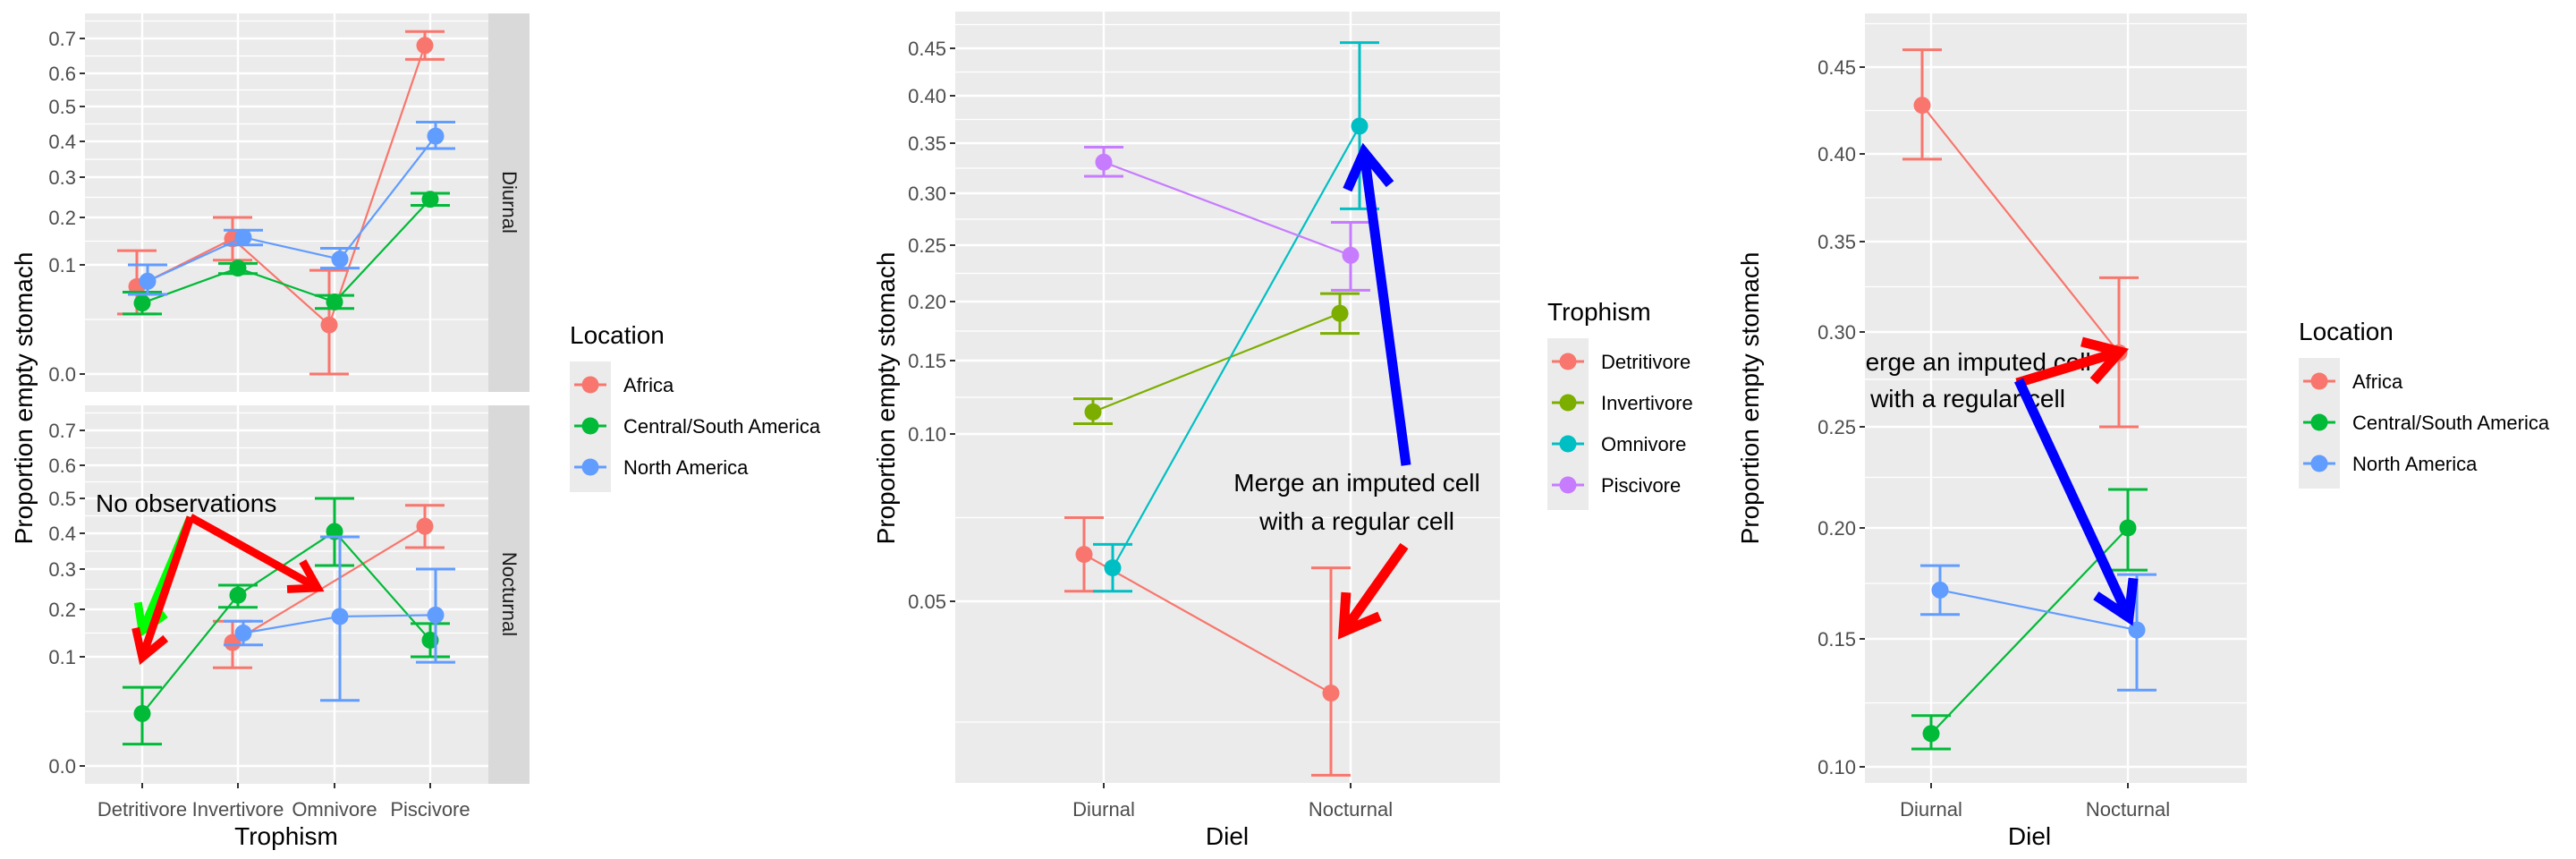 This screenshot has width=2576, height=859. Describe the element at coordinates (509, 594) in the screenshot. I see `facet-strip-label: Nocturnal` at that location.